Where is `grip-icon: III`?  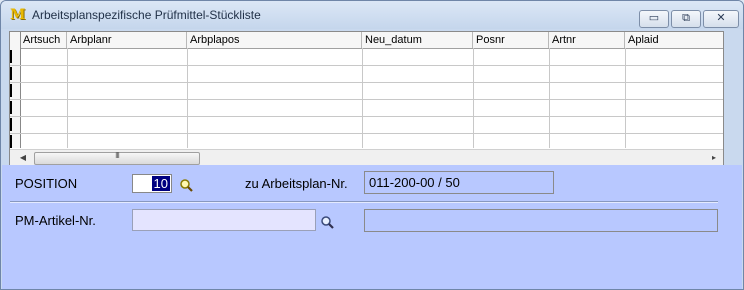 grip-icon: III is located at coordinates (117, 155).